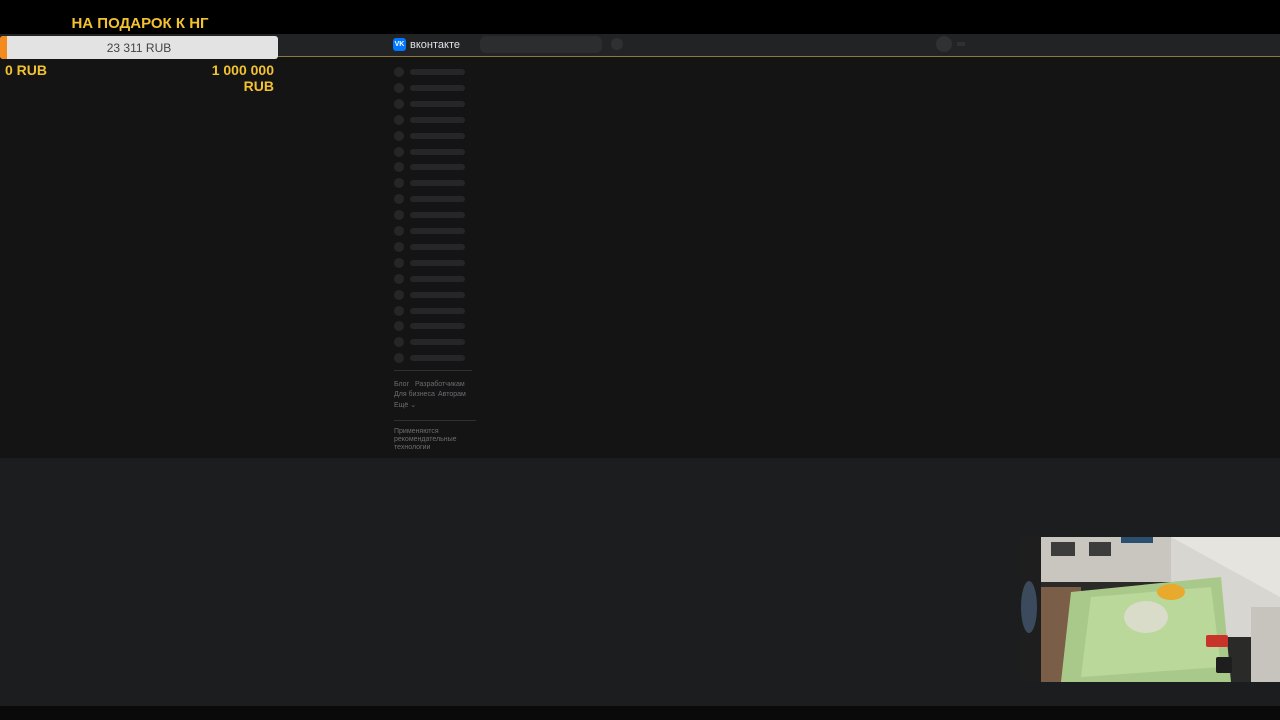 This screenshot has height=720, width=1280. I want to click on donation-progress-bar: 23 311 RUB, so click(139, 47).